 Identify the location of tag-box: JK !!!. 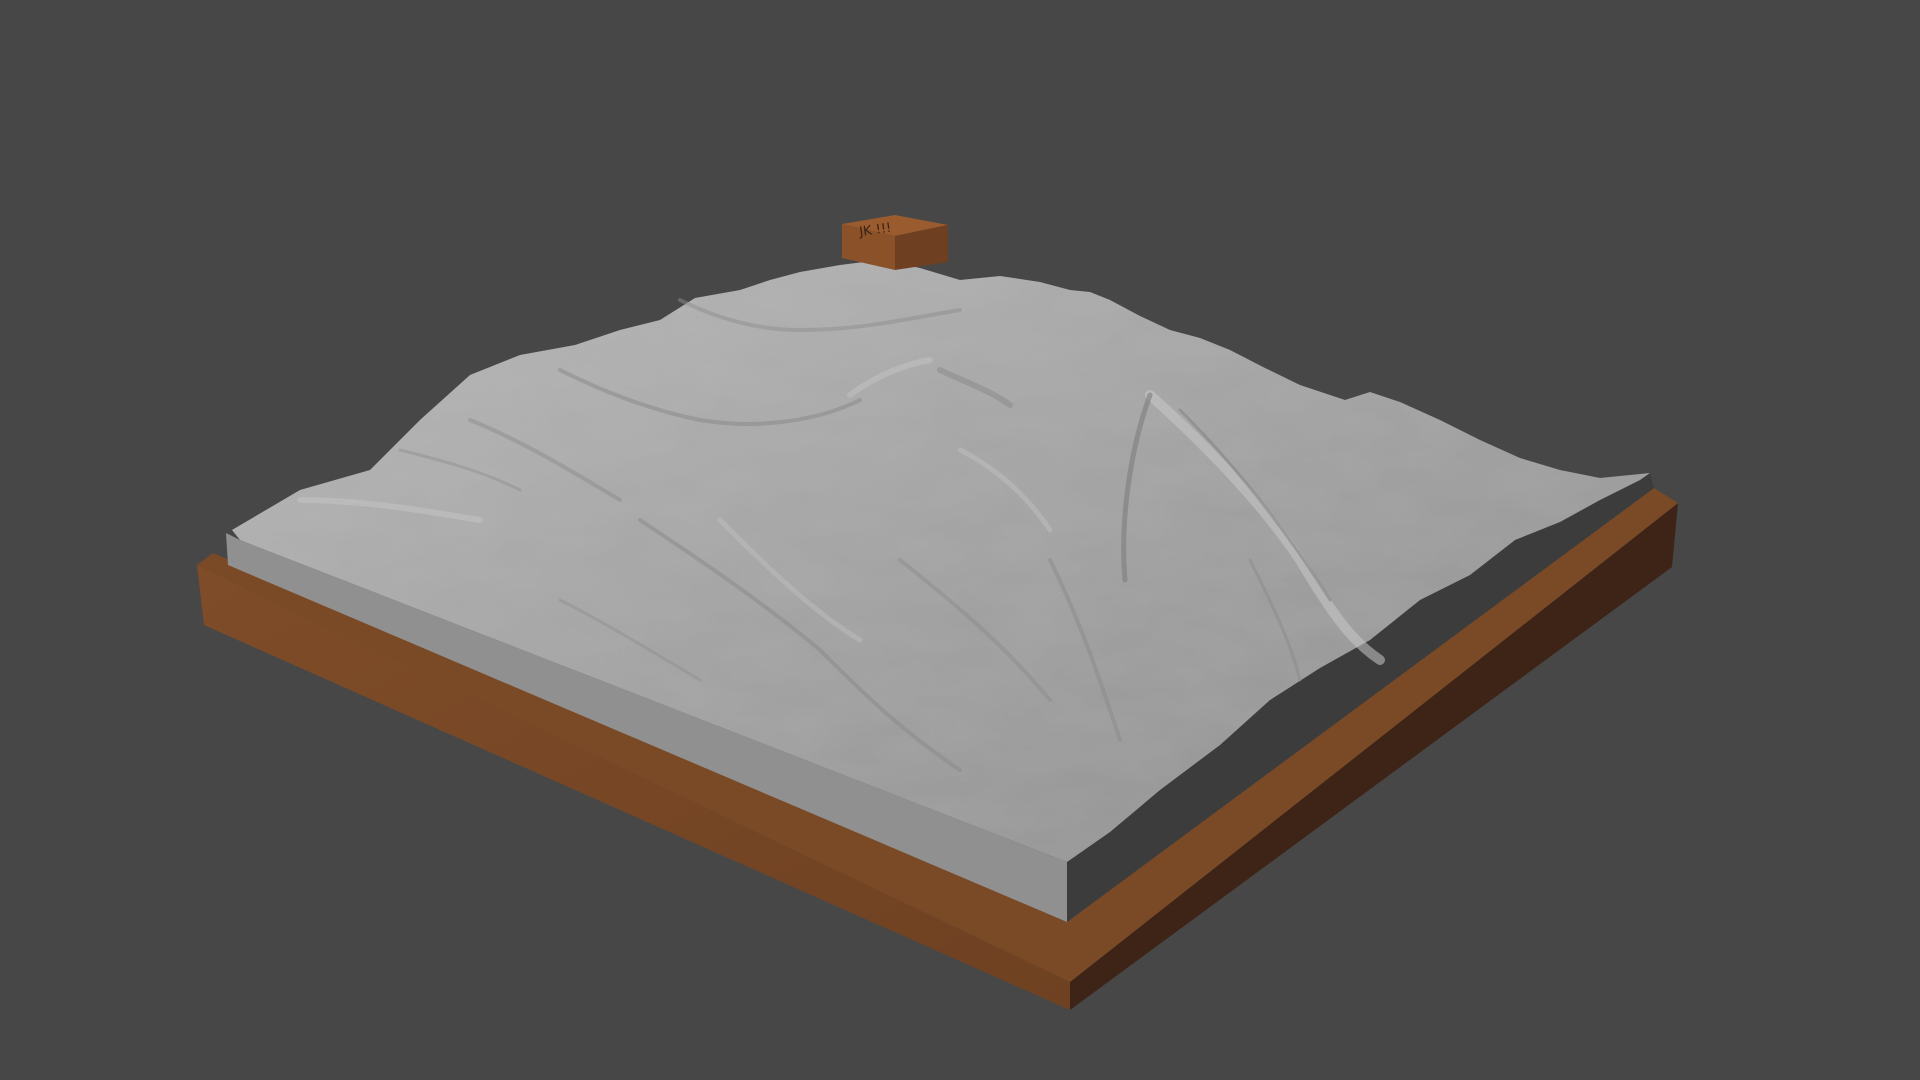
(895, 242).